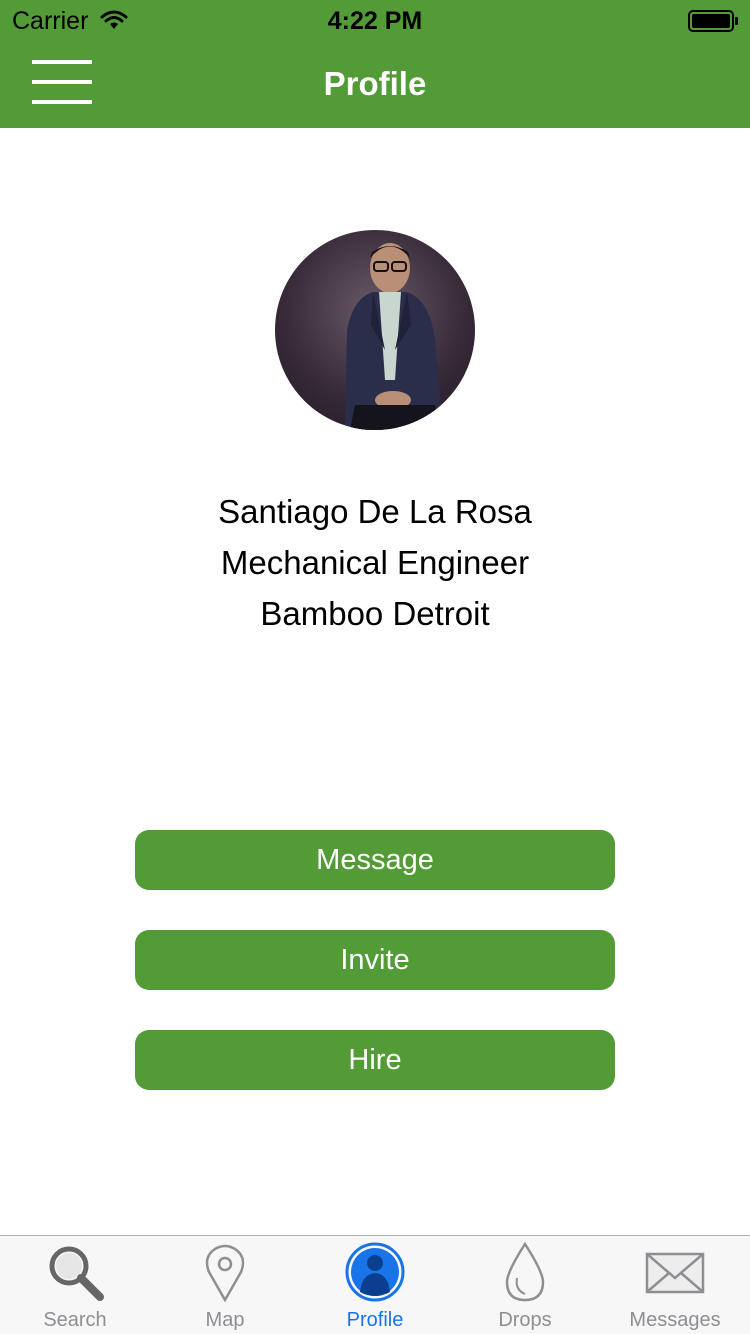  I want to click on tab-profile: Profile, so click(375, 1285).